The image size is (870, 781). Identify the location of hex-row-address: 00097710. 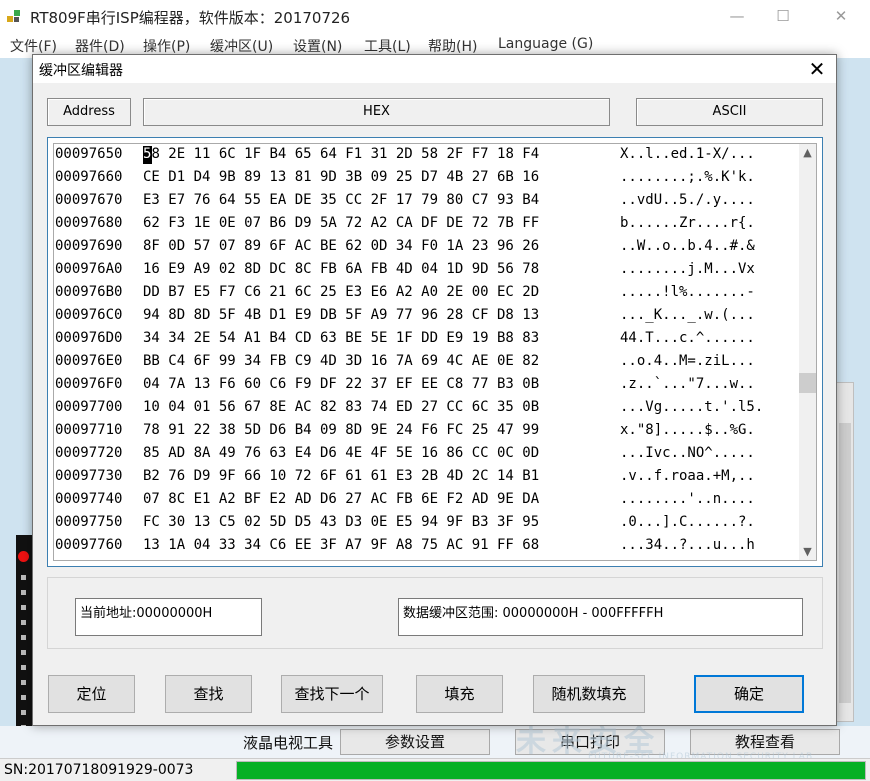
(89, 430).